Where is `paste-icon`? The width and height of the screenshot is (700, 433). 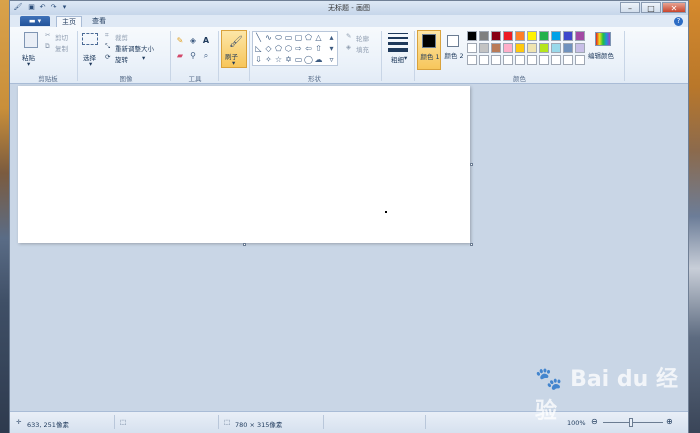 paste-icon is located at coordinates (31, 40).